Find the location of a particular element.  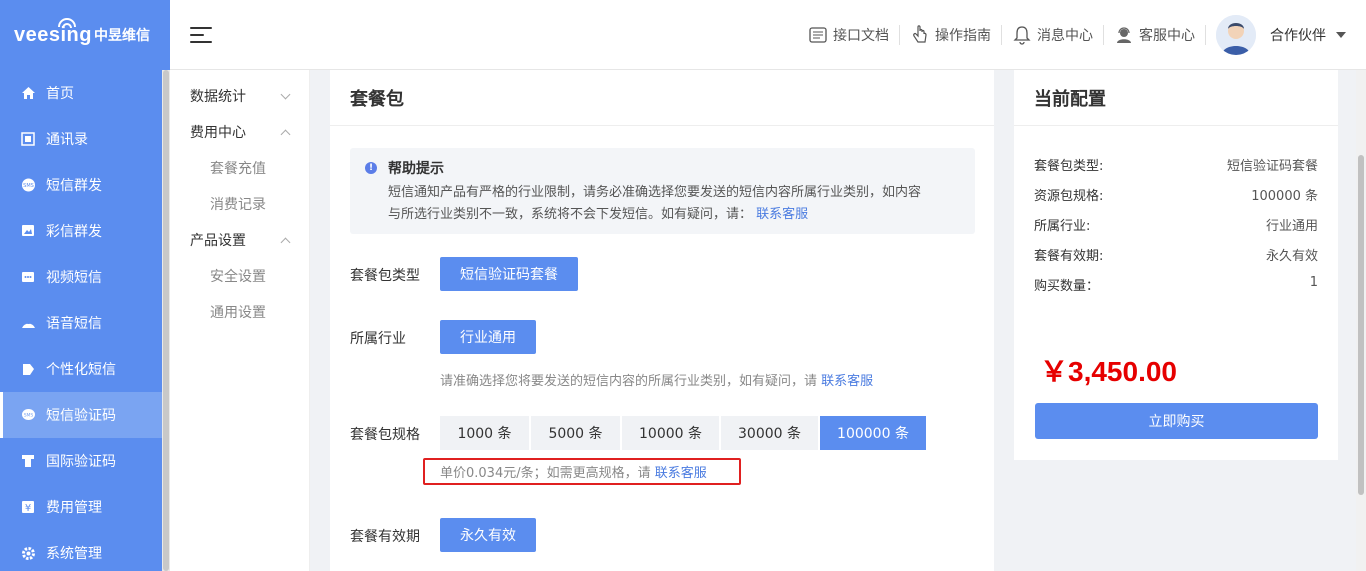

submenu-group-fee: 费用中心 is located at coordinates (239, 132).